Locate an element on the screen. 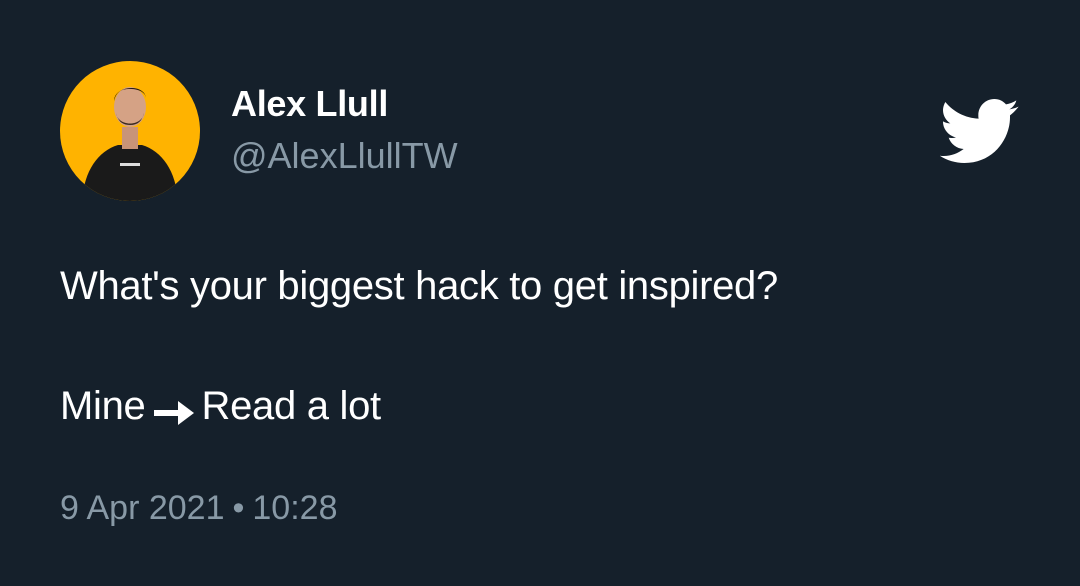 Image resolution: width=1080 pixels, height=586 pixels. author-name: Alex Llull is located at coordinates (309, 104).